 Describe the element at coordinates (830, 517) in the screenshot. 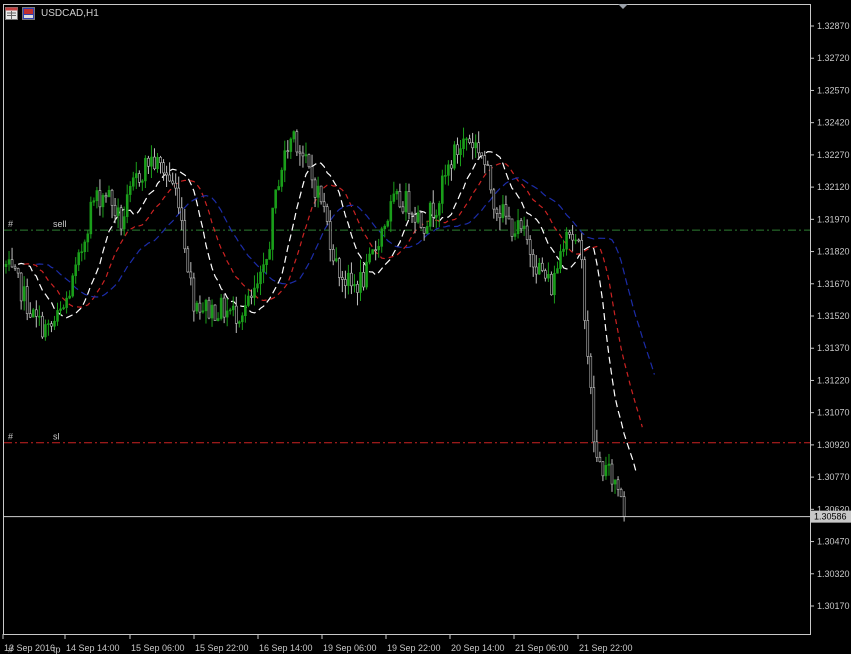

I see `current-price-label: 1.30586` at that location.